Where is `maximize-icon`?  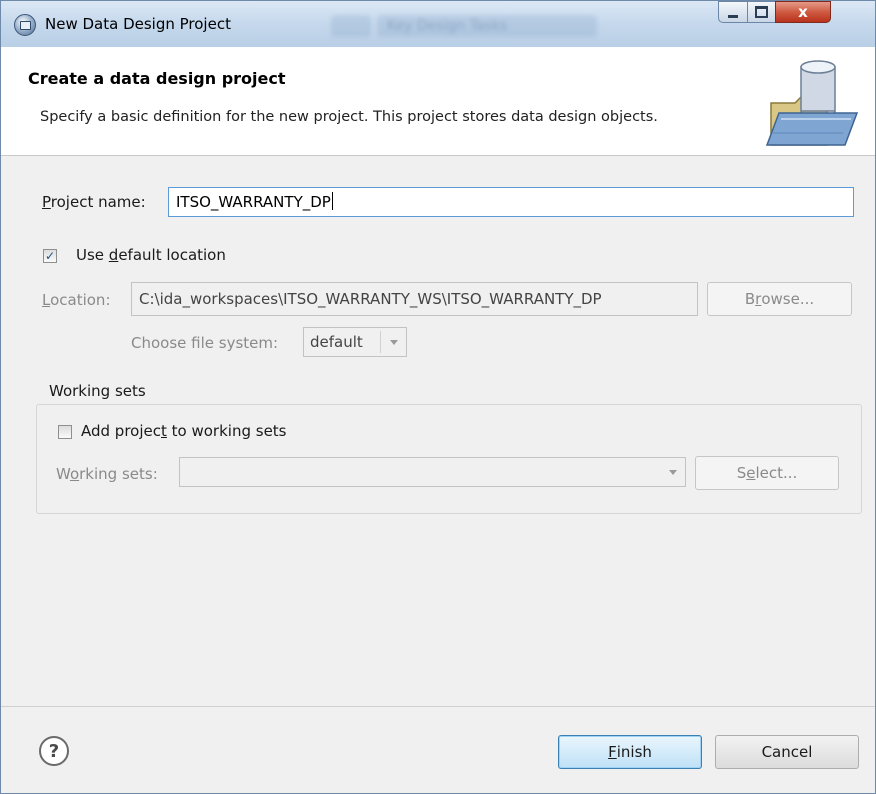
maximize-icon is located at coordinates (761, 12).